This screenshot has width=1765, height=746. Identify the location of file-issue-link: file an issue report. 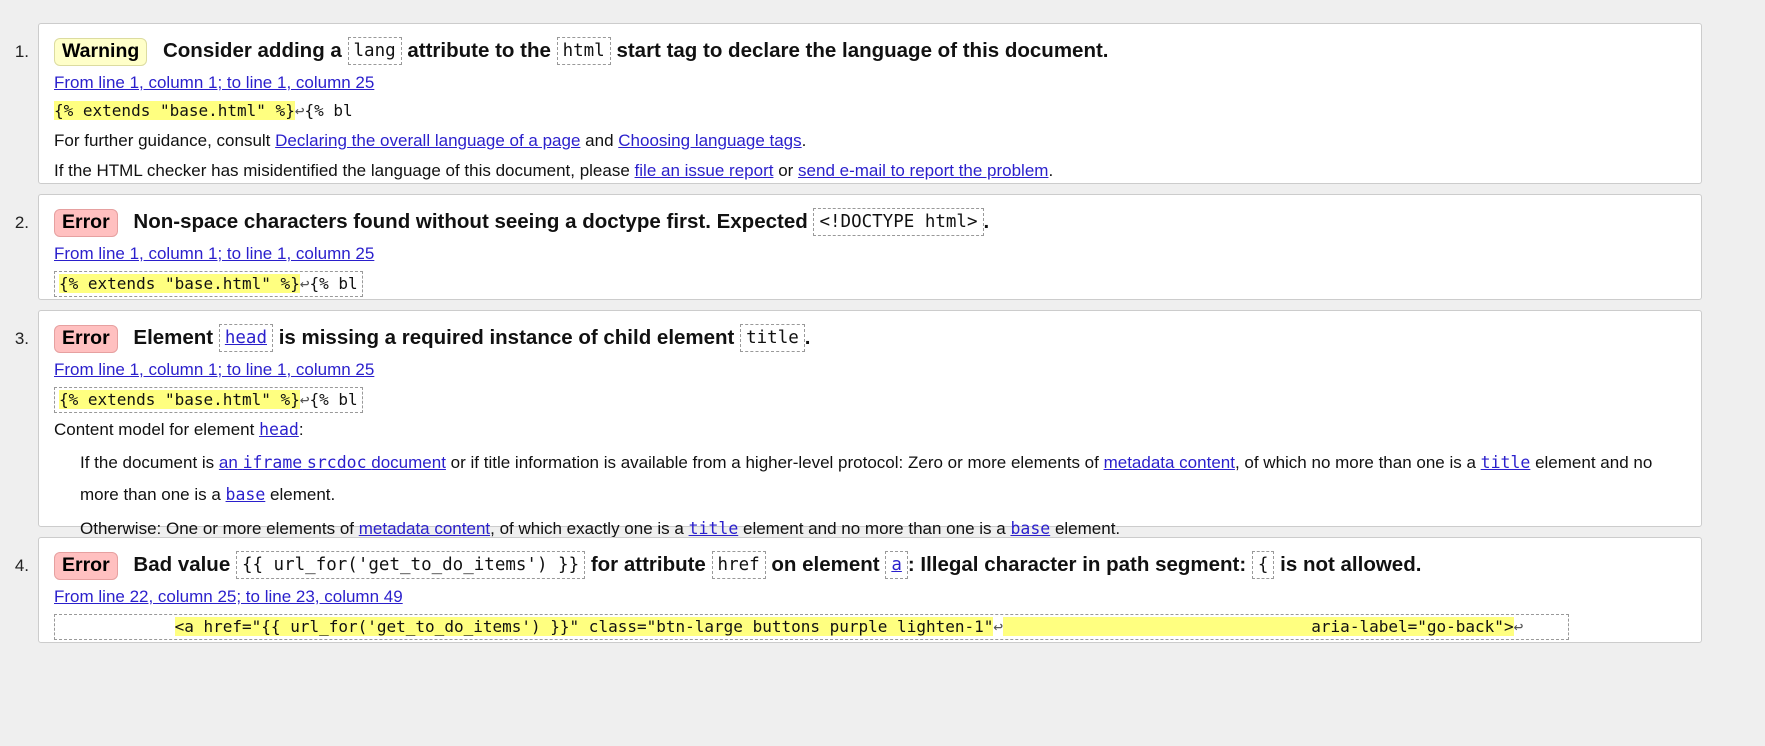
(704, 170).